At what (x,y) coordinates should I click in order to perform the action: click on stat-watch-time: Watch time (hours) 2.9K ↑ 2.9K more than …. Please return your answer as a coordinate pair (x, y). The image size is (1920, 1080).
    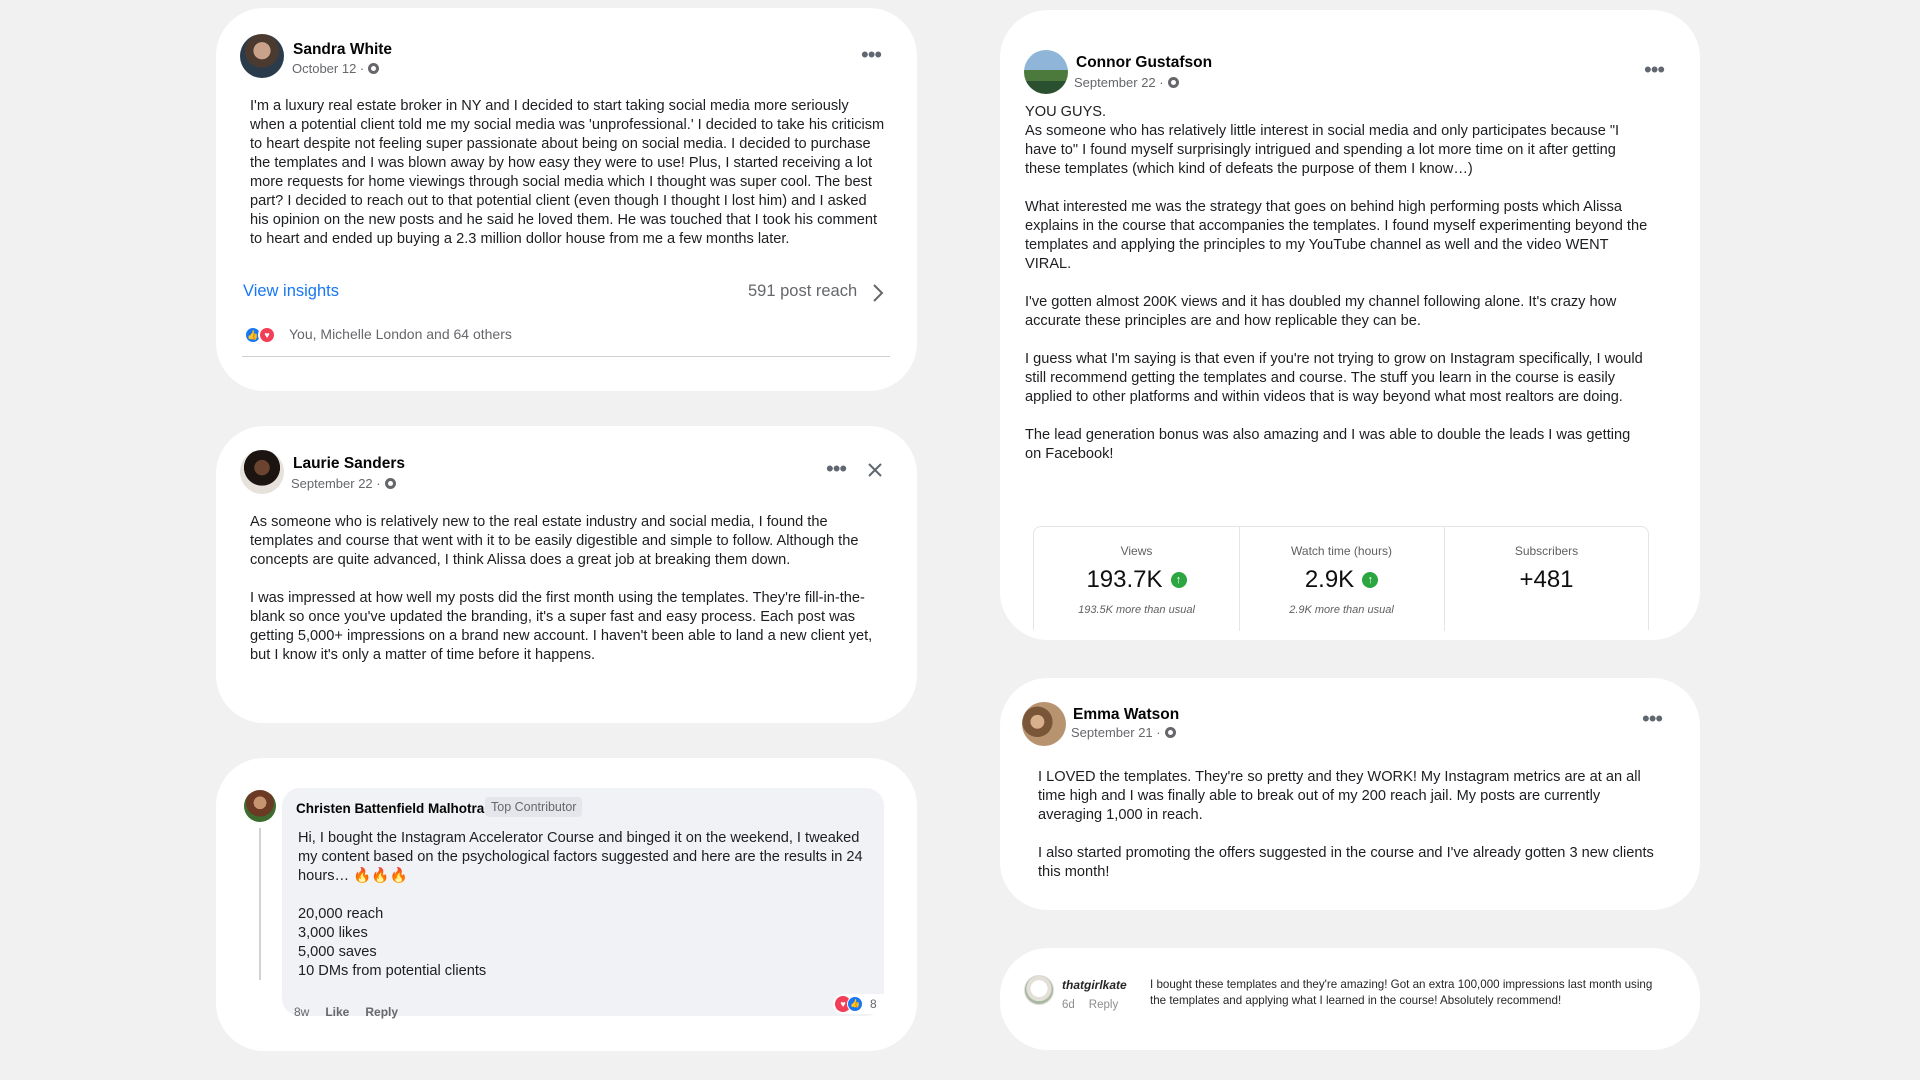
    Looking at the image, I should click on (1341, 580).